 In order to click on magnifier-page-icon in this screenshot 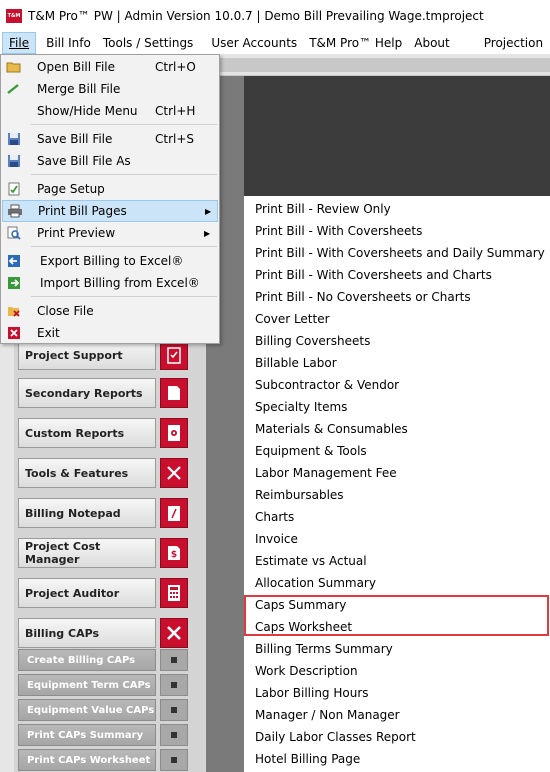, I will do `click(14, 233)`.